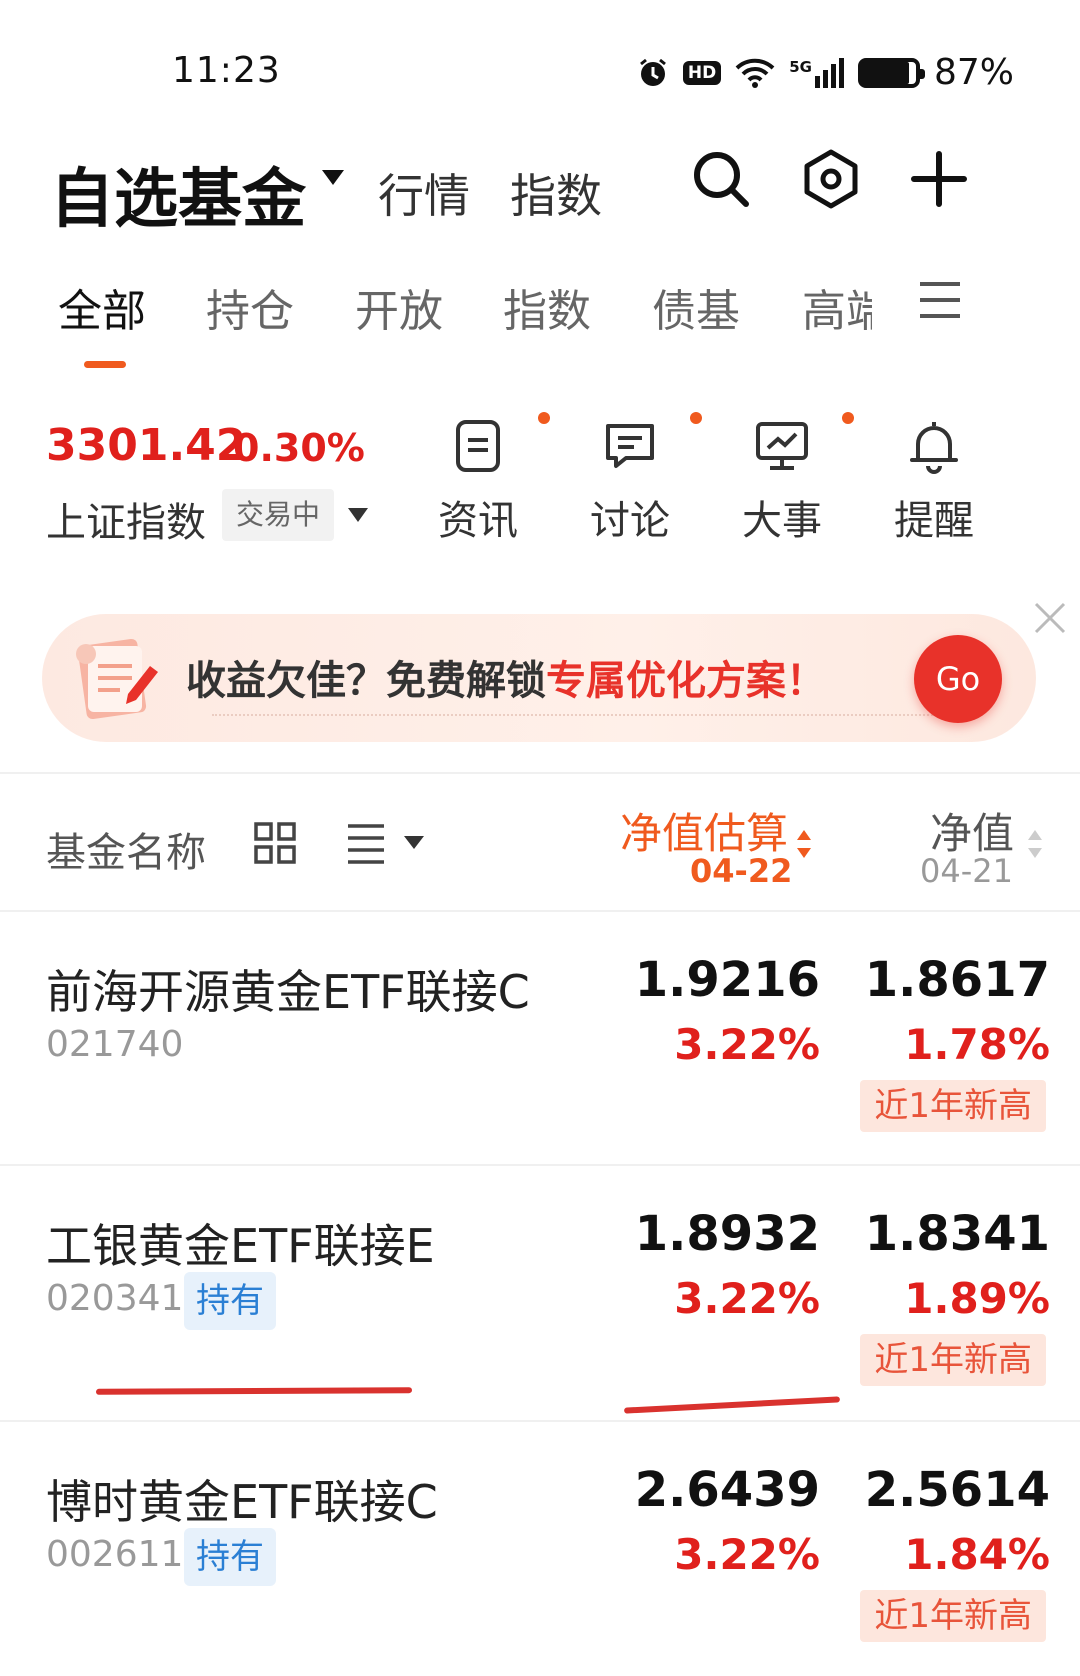  What do you see at coordinates (741, 871) in the screenshot?
I see `estimate-date: 04-22` at bounding box center [741, 871].